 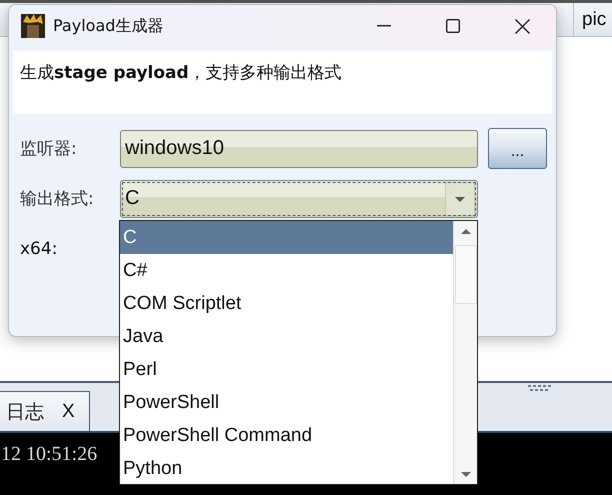 I want to click on close-icon, so click(x=522, y=26).